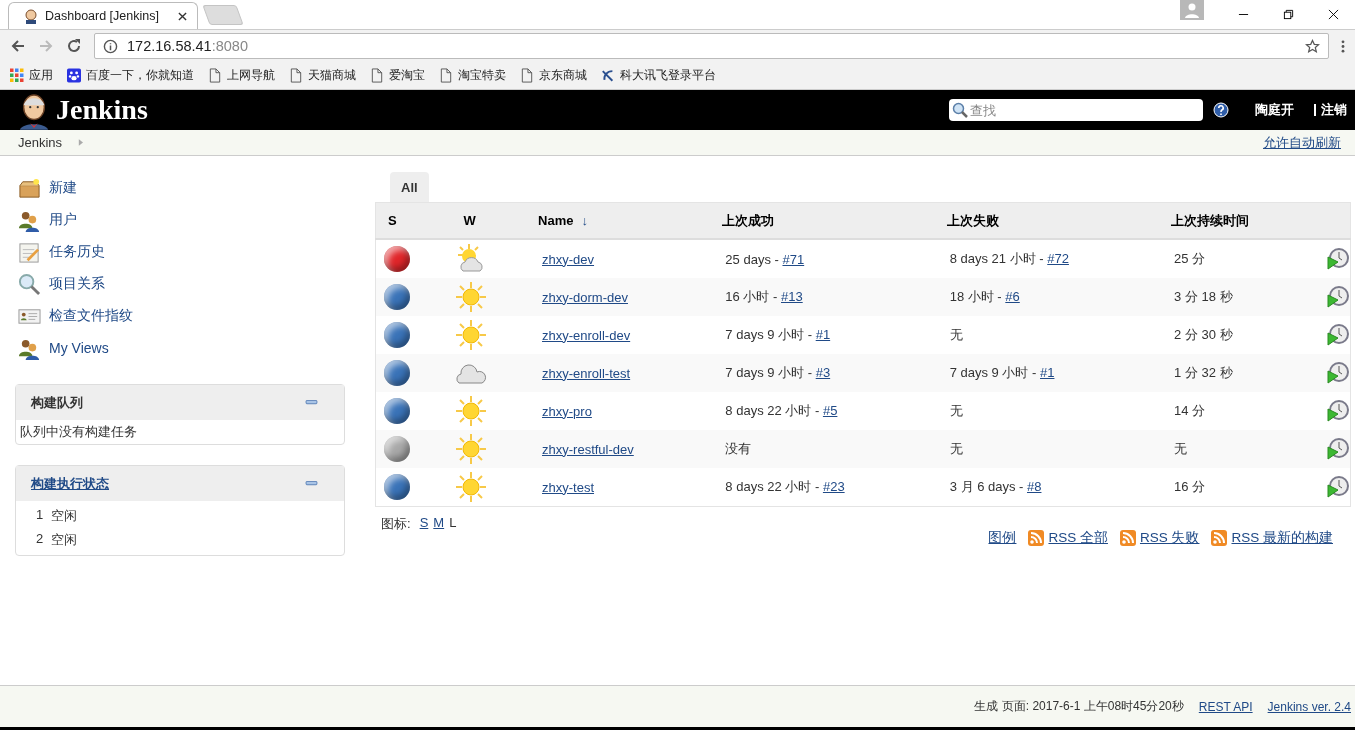 Image resolution: width=1355 pixels, height=730 pixels. What do you see at coordinates (40, 142) in the screenshot?
I see `breadcrumb-link: Jenkins` at bounding box center [40, 142].